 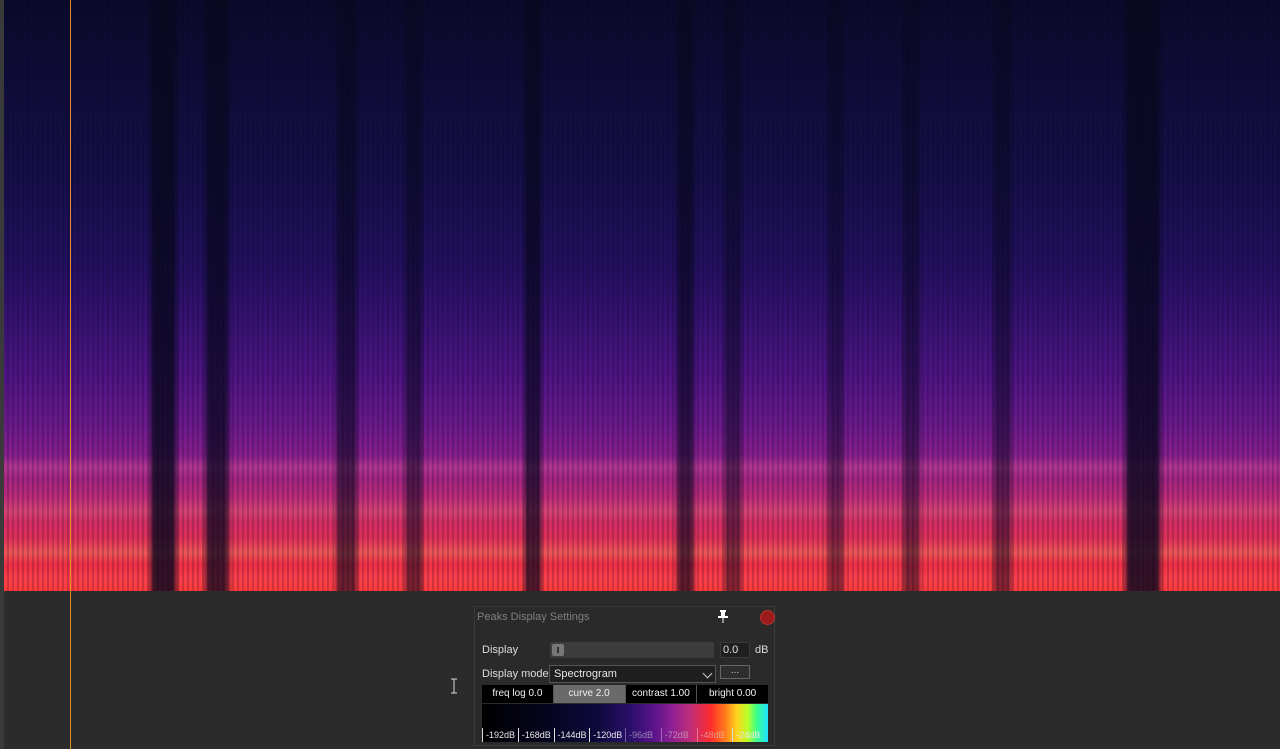 What do you see at coordinates (518, 694) in the screenshot?
I see `freq-log-control: freq log 0.0` at bounding box center [518, 694].